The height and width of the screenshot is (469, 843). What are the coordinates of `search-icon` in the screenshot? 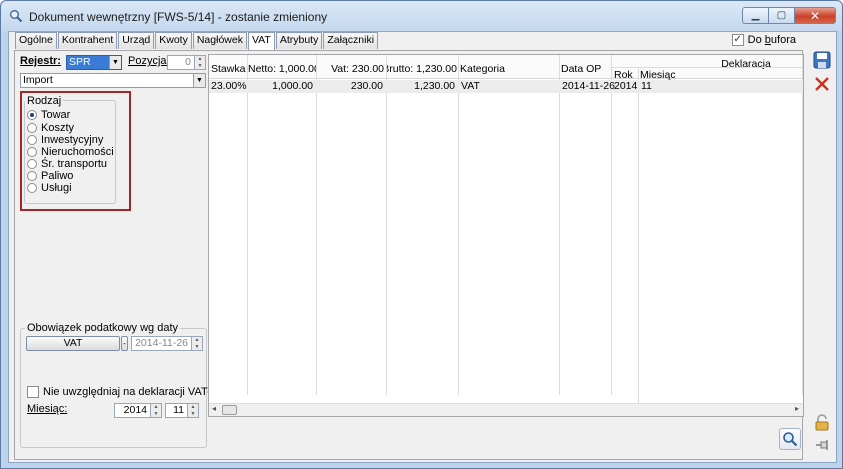 It's located at (790, 439).